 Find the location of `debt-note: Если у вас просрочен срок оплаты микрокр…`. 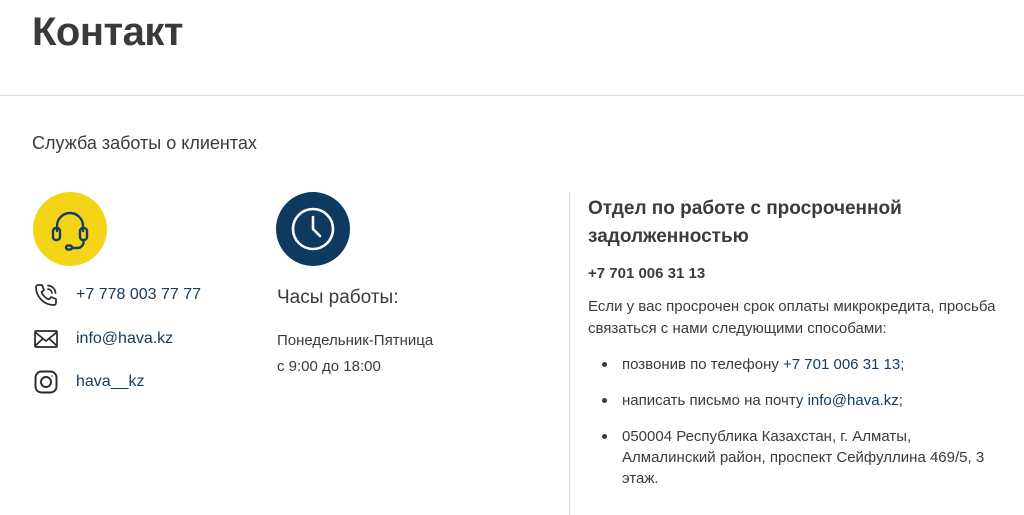

debt-note: Если у вас просрочен срок оплаты микрокр… is located at coordinates (792, 317).